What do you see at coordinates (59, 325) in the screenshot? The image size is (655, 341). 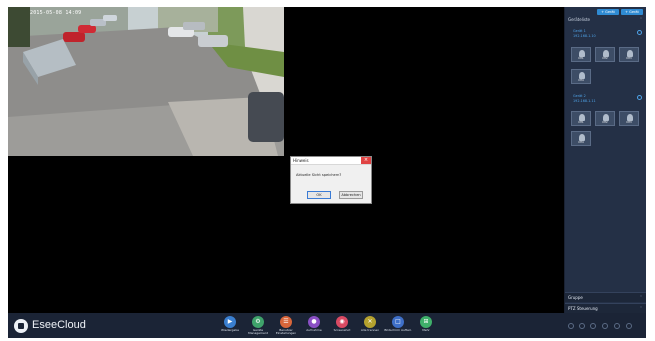 I see `brand-name: EseeCloud` at bounding box center [59, 325].